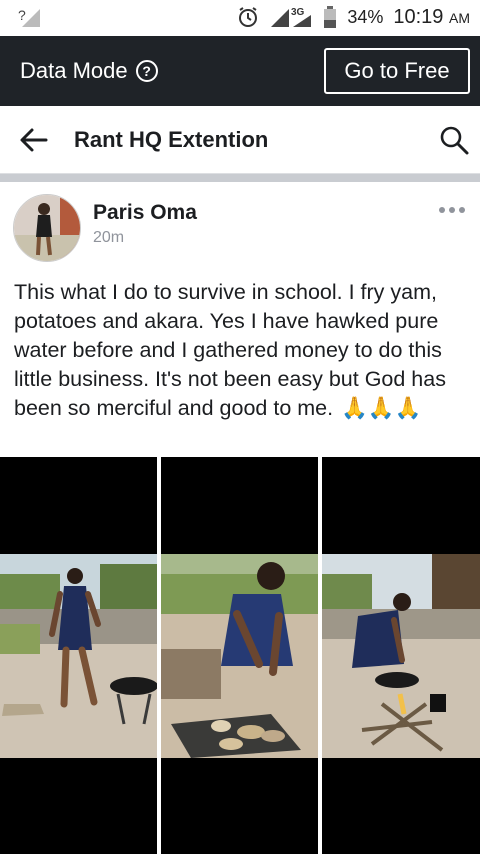 This screenshot has height=854, width=480. I want to click on post-author: Paris Oma, so click(145, 213).